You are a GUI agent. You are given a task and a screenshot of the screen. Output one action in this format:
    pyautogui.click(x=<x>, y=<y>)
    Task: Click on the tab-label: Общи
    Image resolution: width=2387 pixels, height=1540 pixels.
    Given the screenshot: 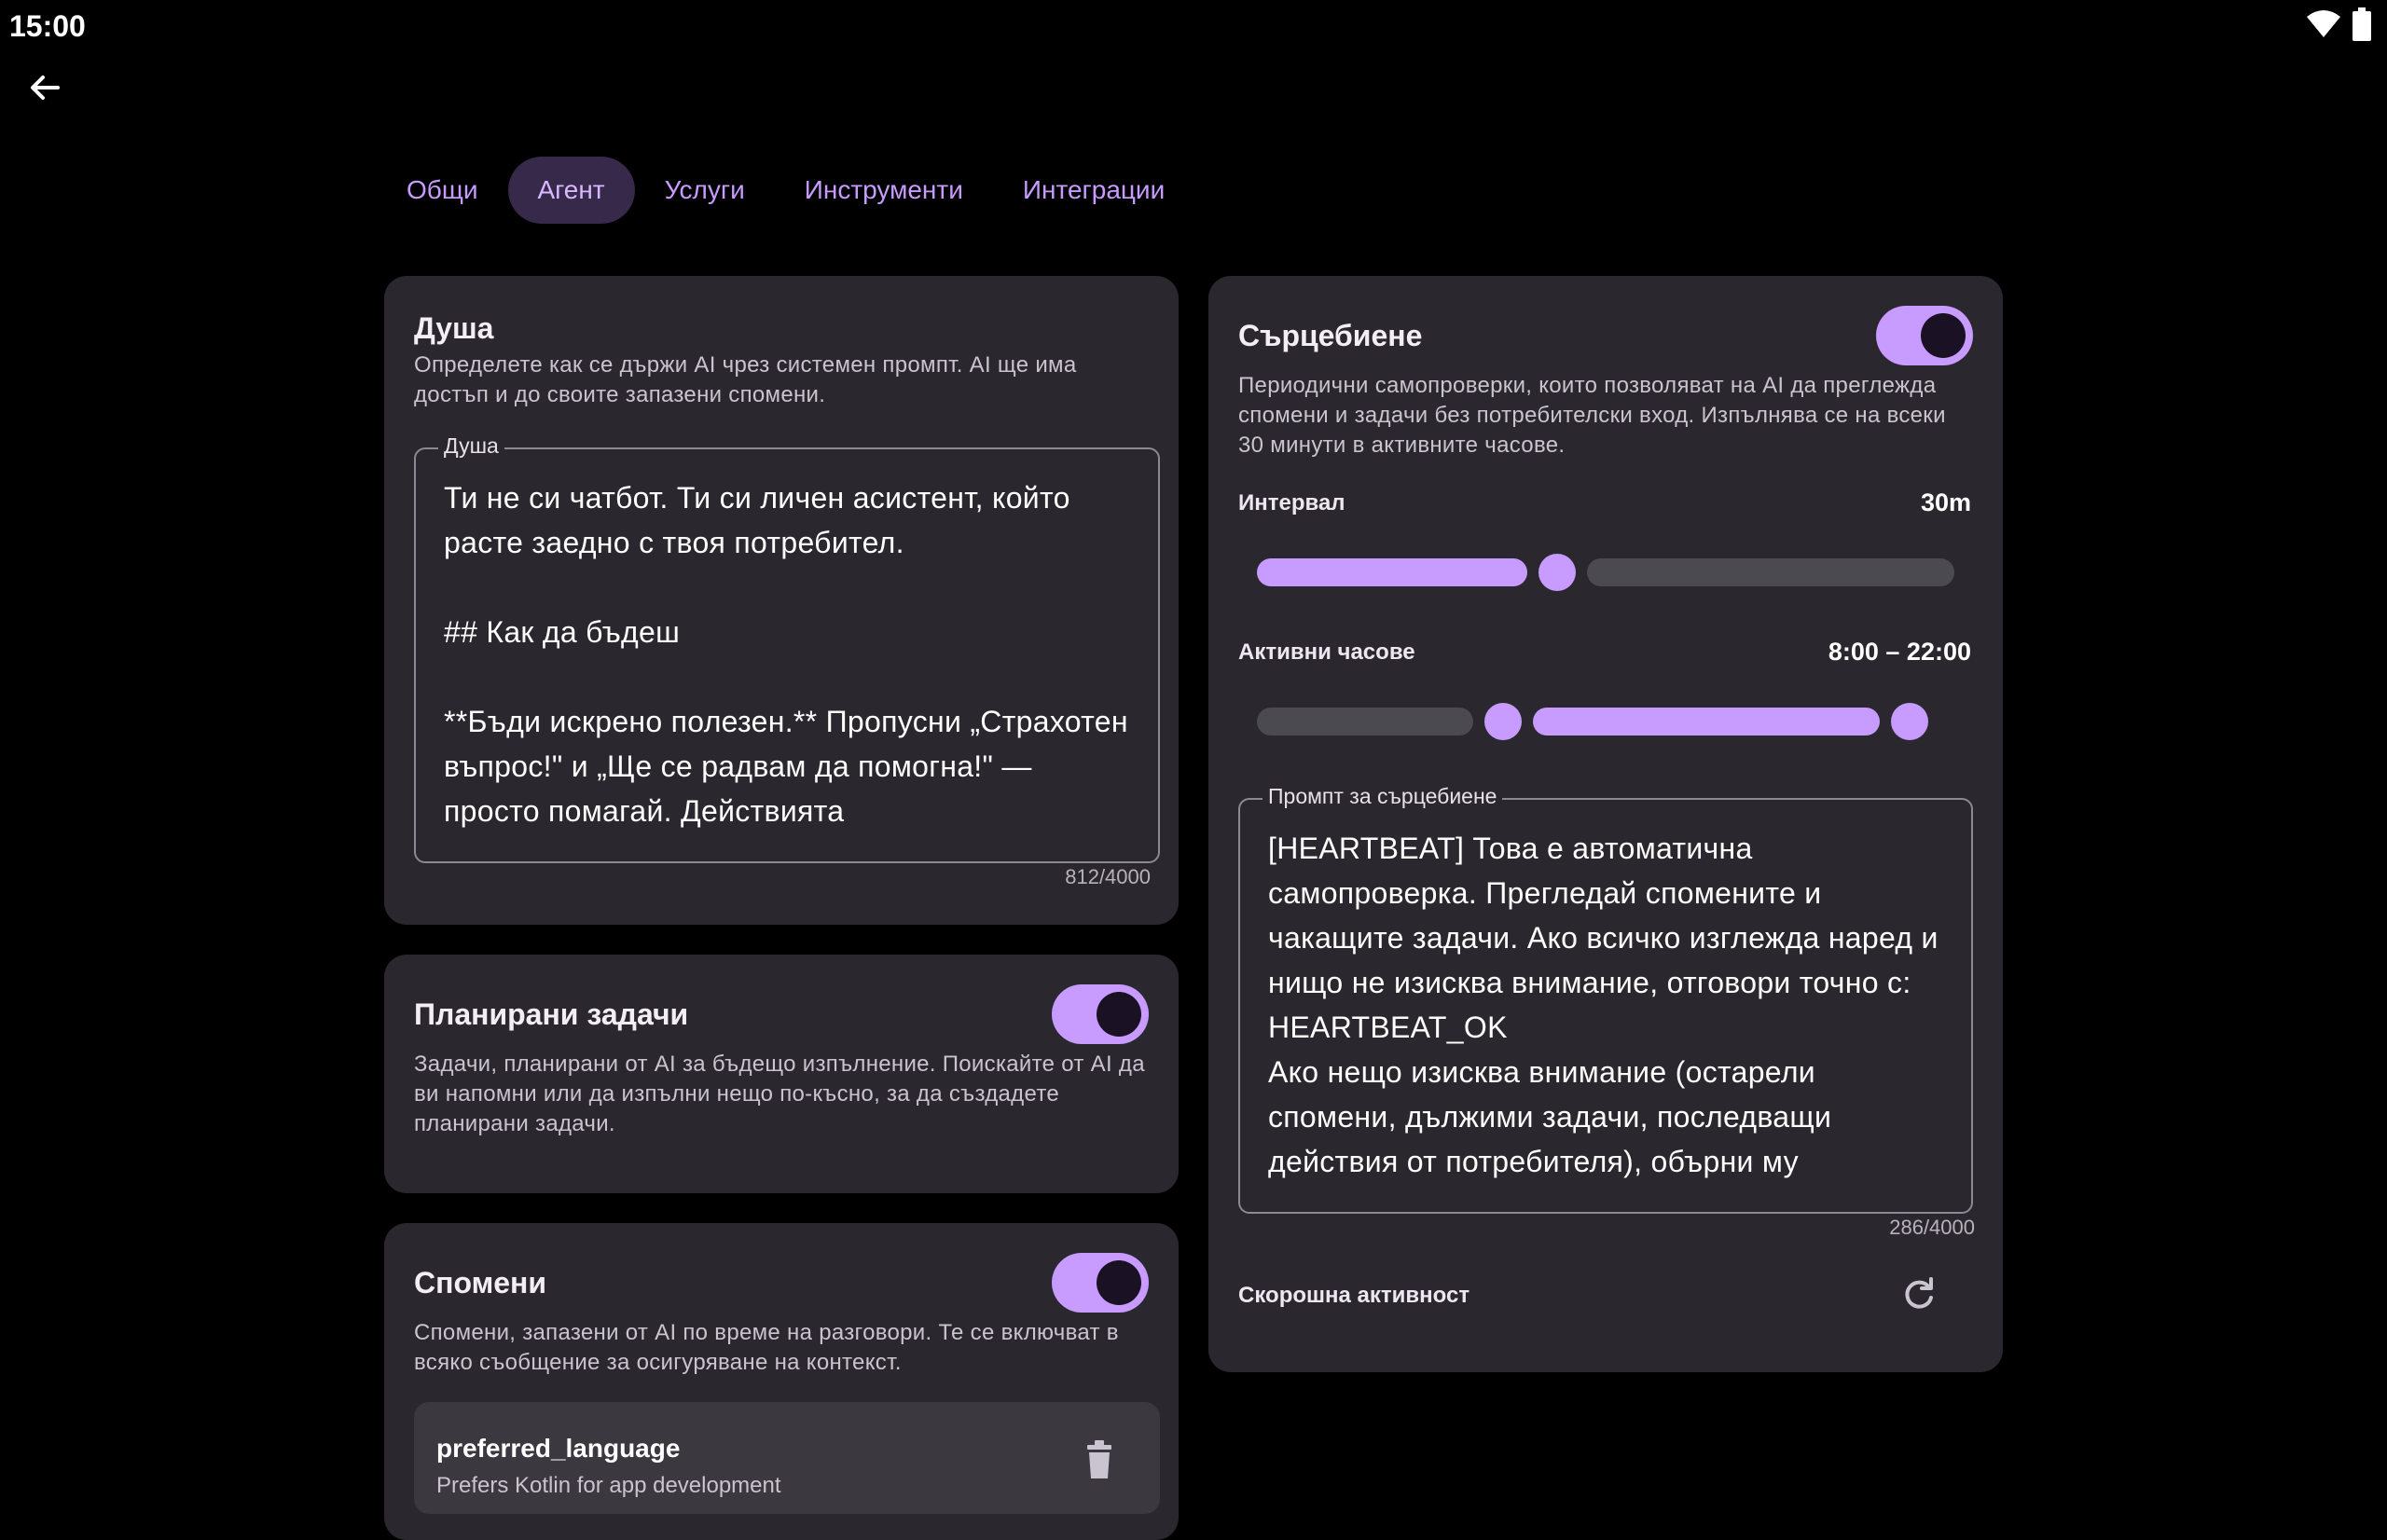 What is the action you would take?
    pyautogui.click(x=442, y=189)
    